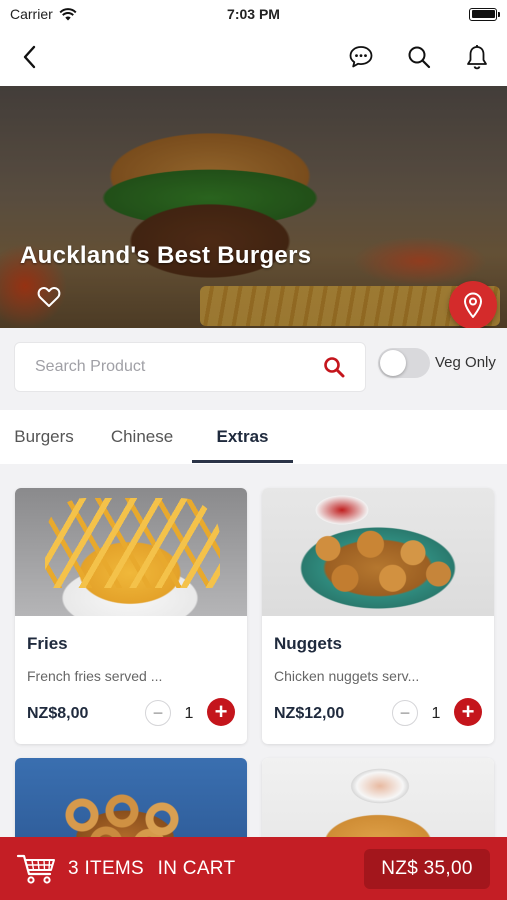  I want to click on tab-chinese: Chinese, so click(142, 437).